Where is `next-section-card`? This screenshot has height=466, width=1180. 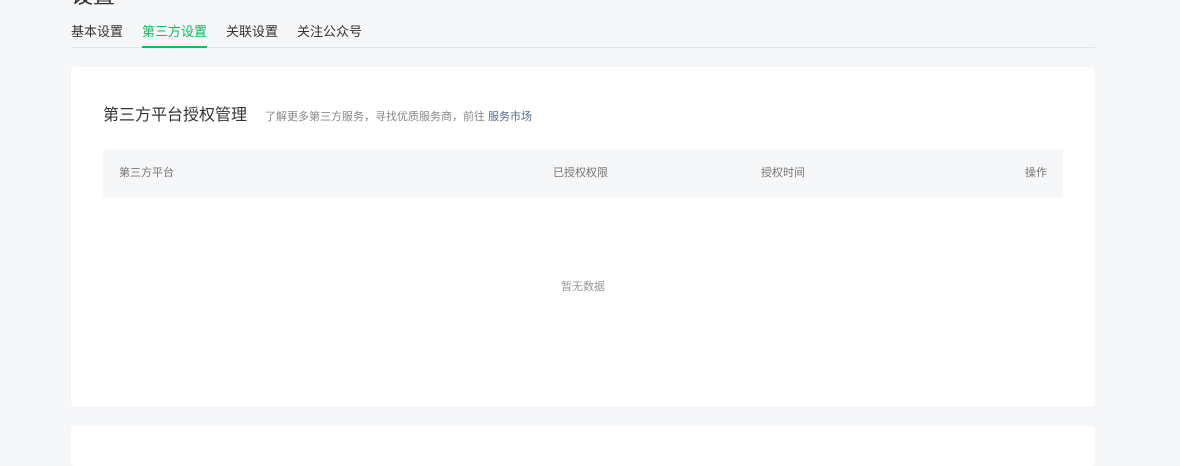 next-section-card is located at coordinates (583, 446).